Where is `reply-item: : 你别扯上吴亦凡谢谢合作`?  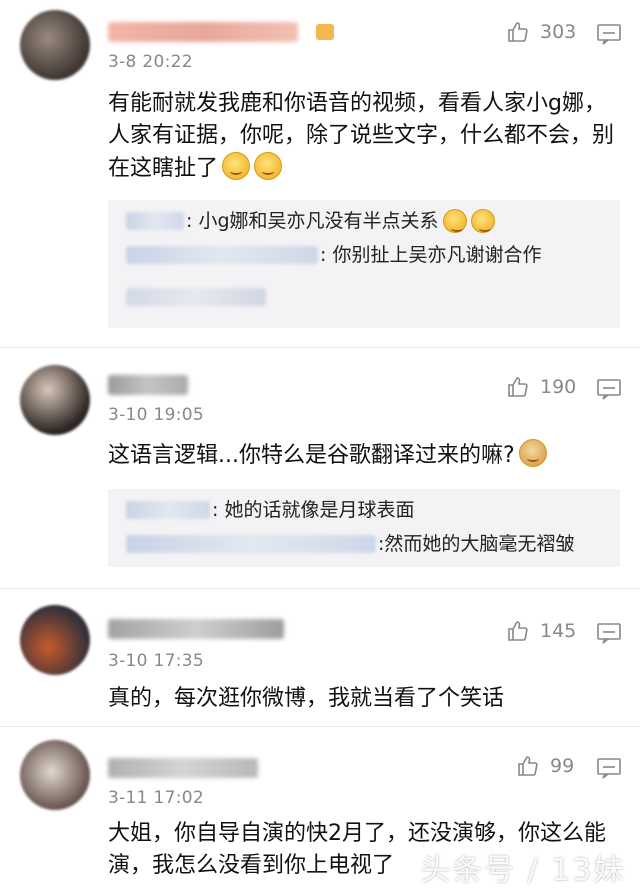 reply-item: : 你别扯上吴亦凡谢谢合作 is located at coordinates (333, 255).